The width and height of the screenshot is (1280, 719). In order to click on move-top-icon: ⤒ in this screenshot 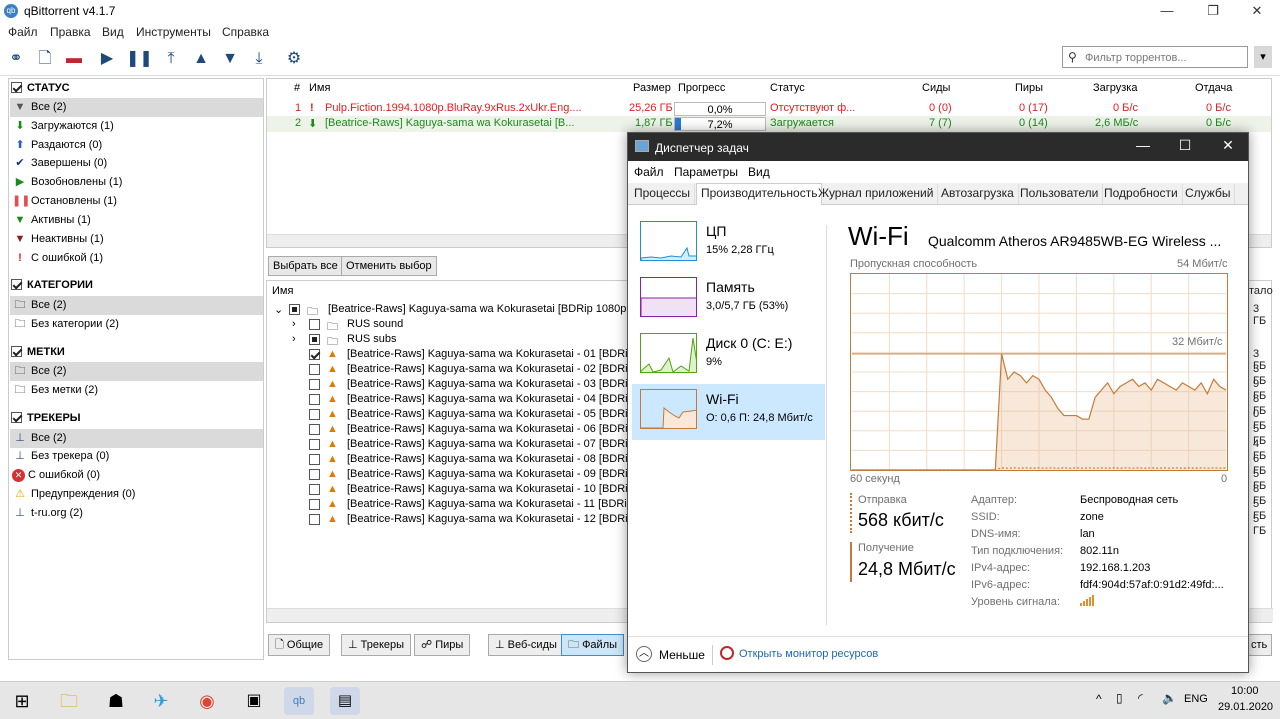, I will do `click(171, 59)`.